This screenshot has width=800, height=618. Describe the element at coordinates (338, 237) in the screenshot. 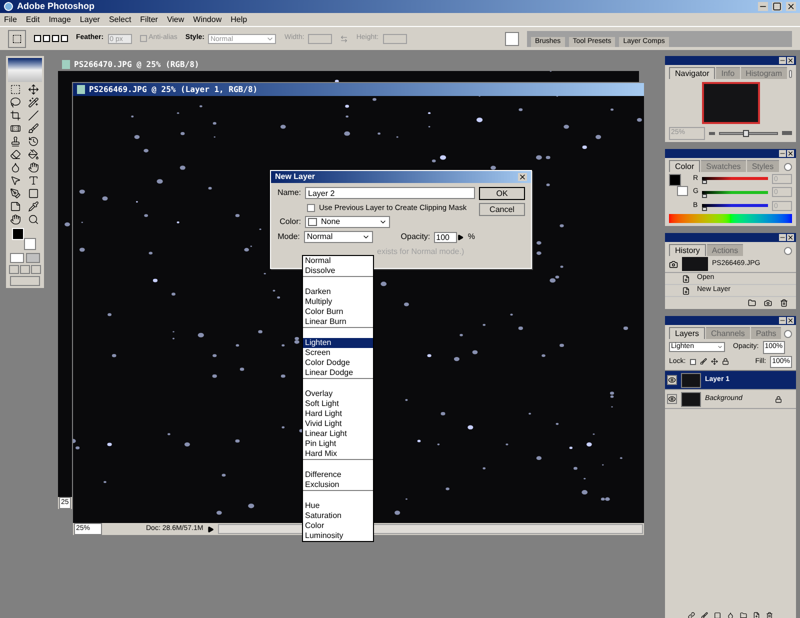

I see `mode-select: Normal` at that location.